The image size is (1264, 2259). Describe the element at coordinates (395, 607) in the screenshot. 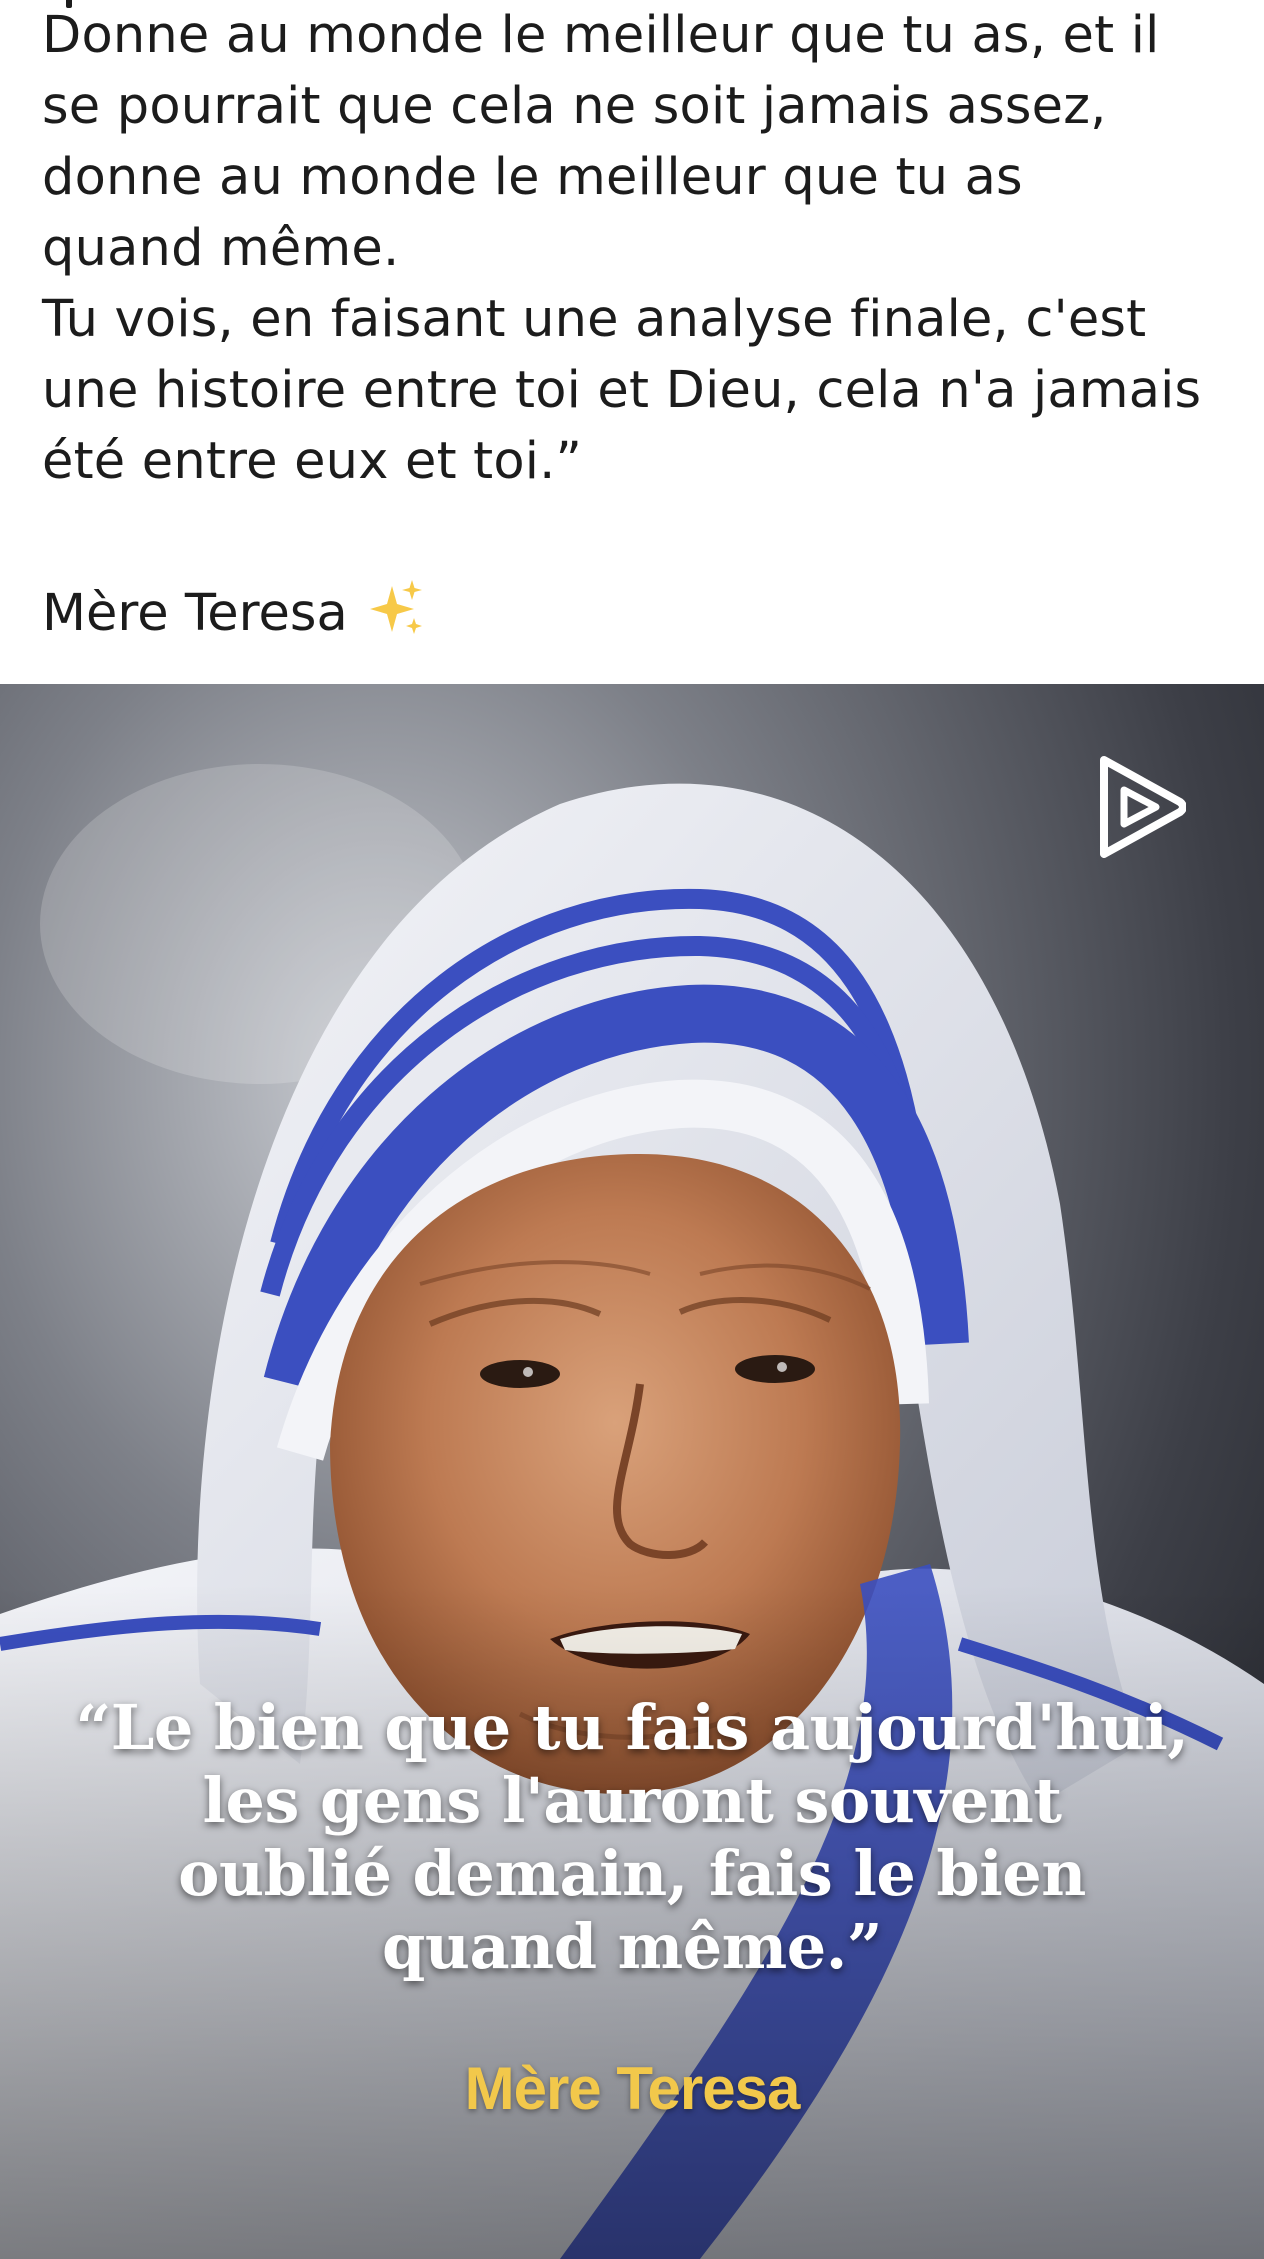

I see `sparkles-icon` at that location.